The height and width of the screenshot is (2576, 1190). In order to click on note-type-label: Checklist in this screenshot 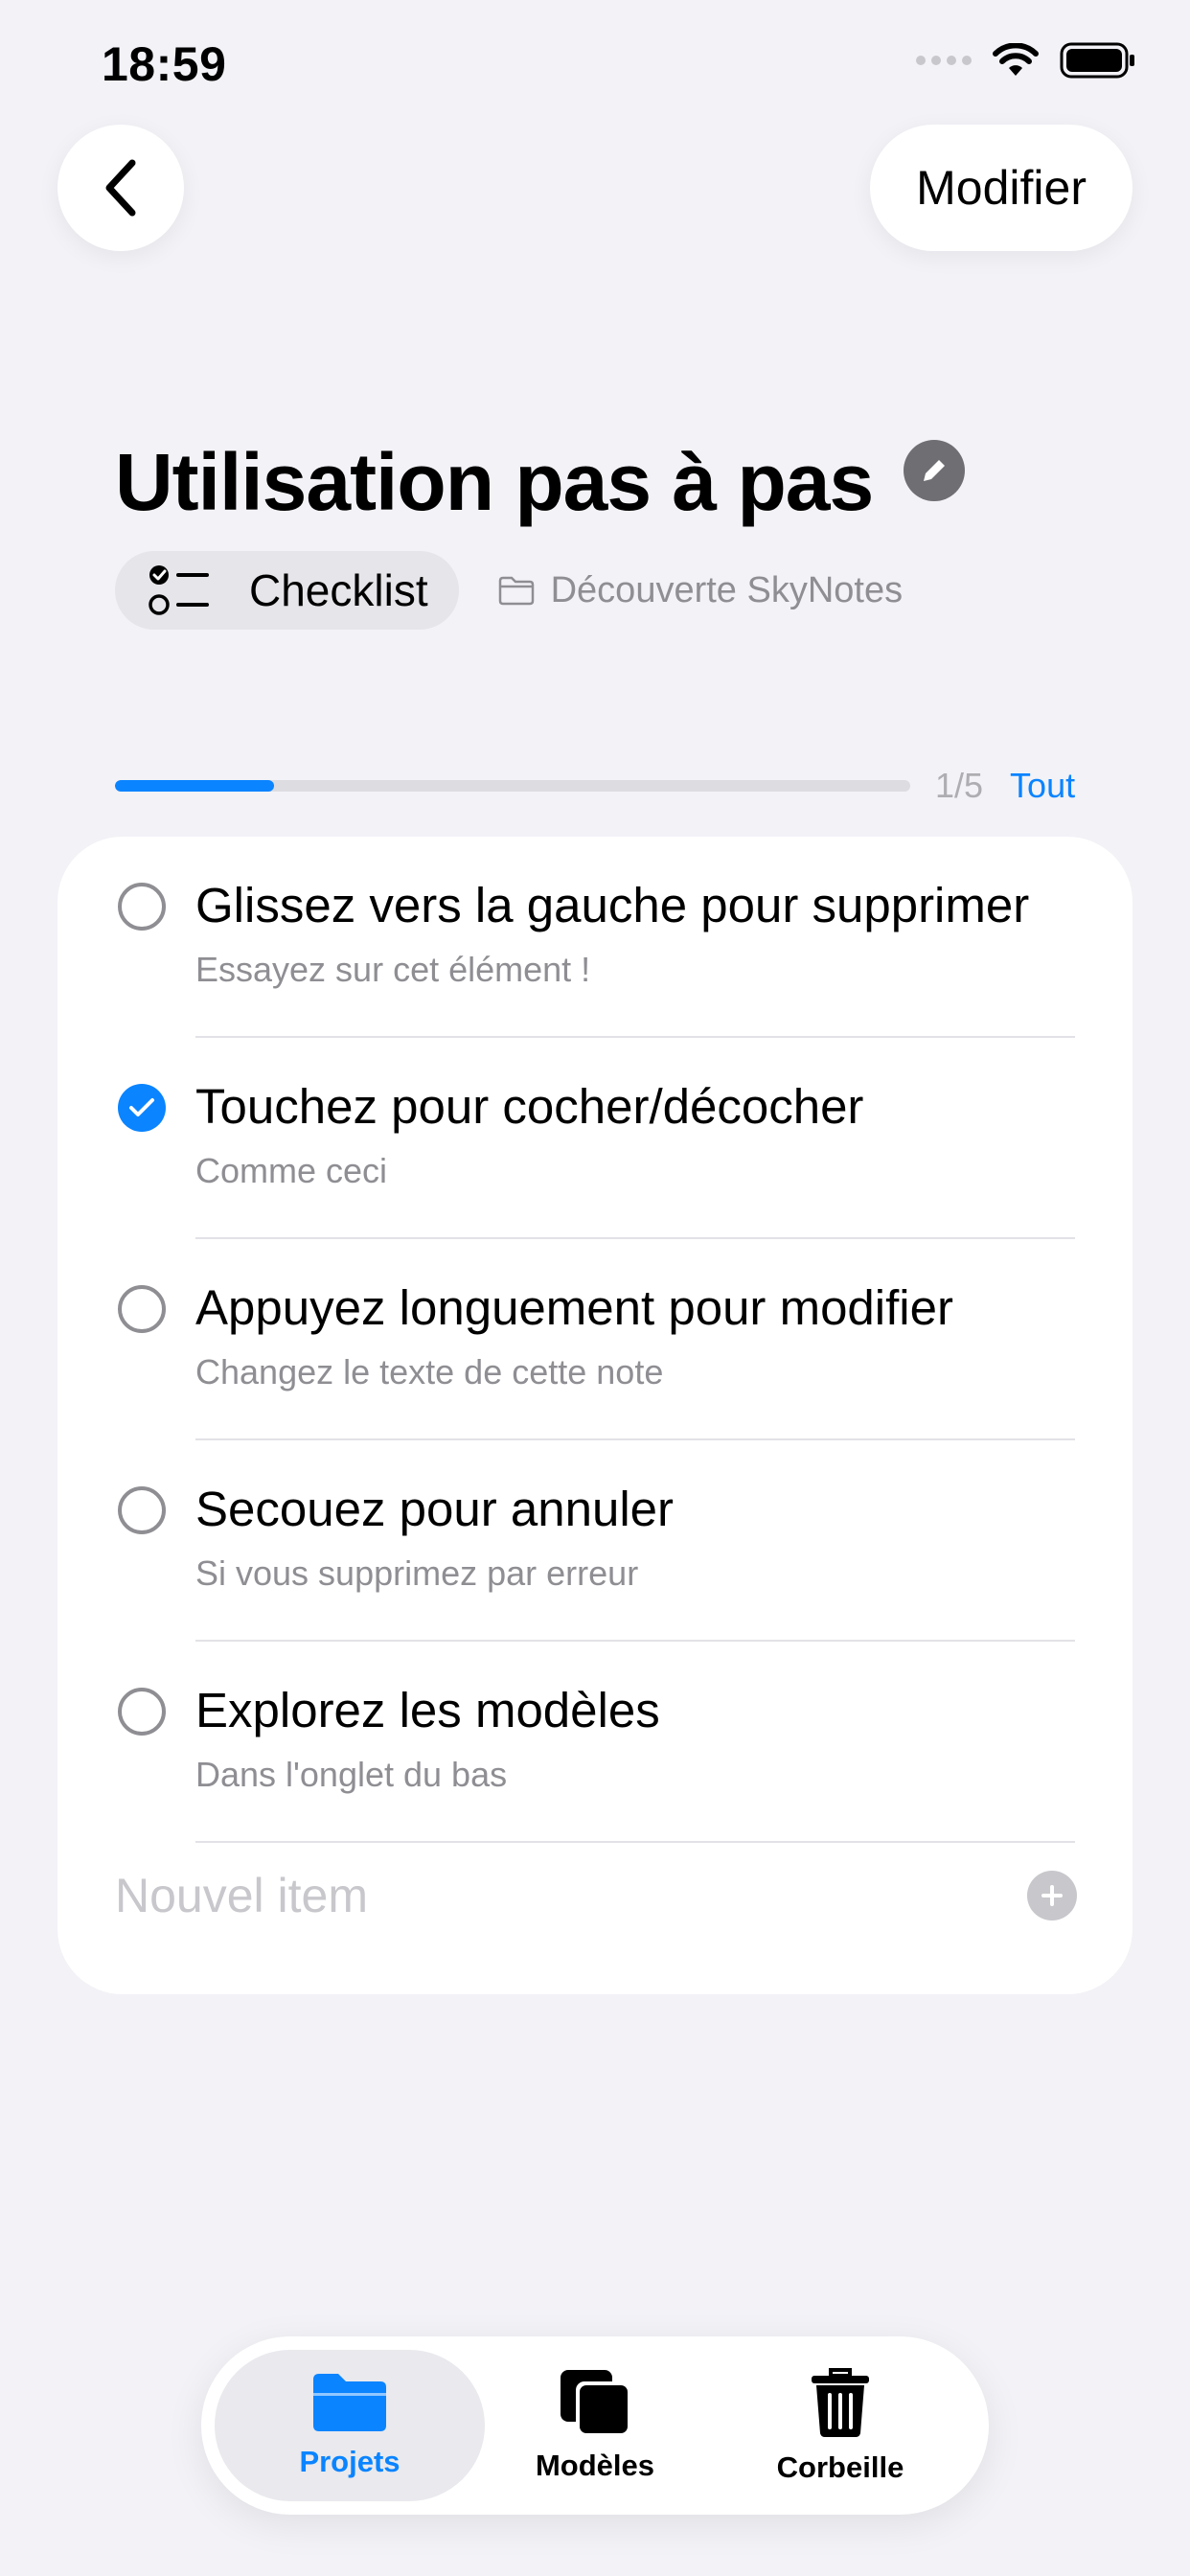, I will do `click(339, 590)`.